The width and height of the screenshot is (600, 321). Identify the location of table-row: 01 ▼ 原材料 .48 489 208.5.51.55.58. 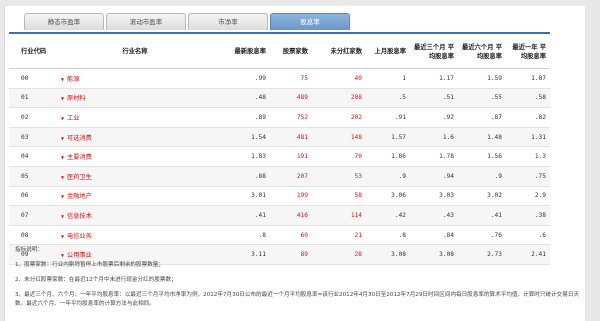
(279, 98).